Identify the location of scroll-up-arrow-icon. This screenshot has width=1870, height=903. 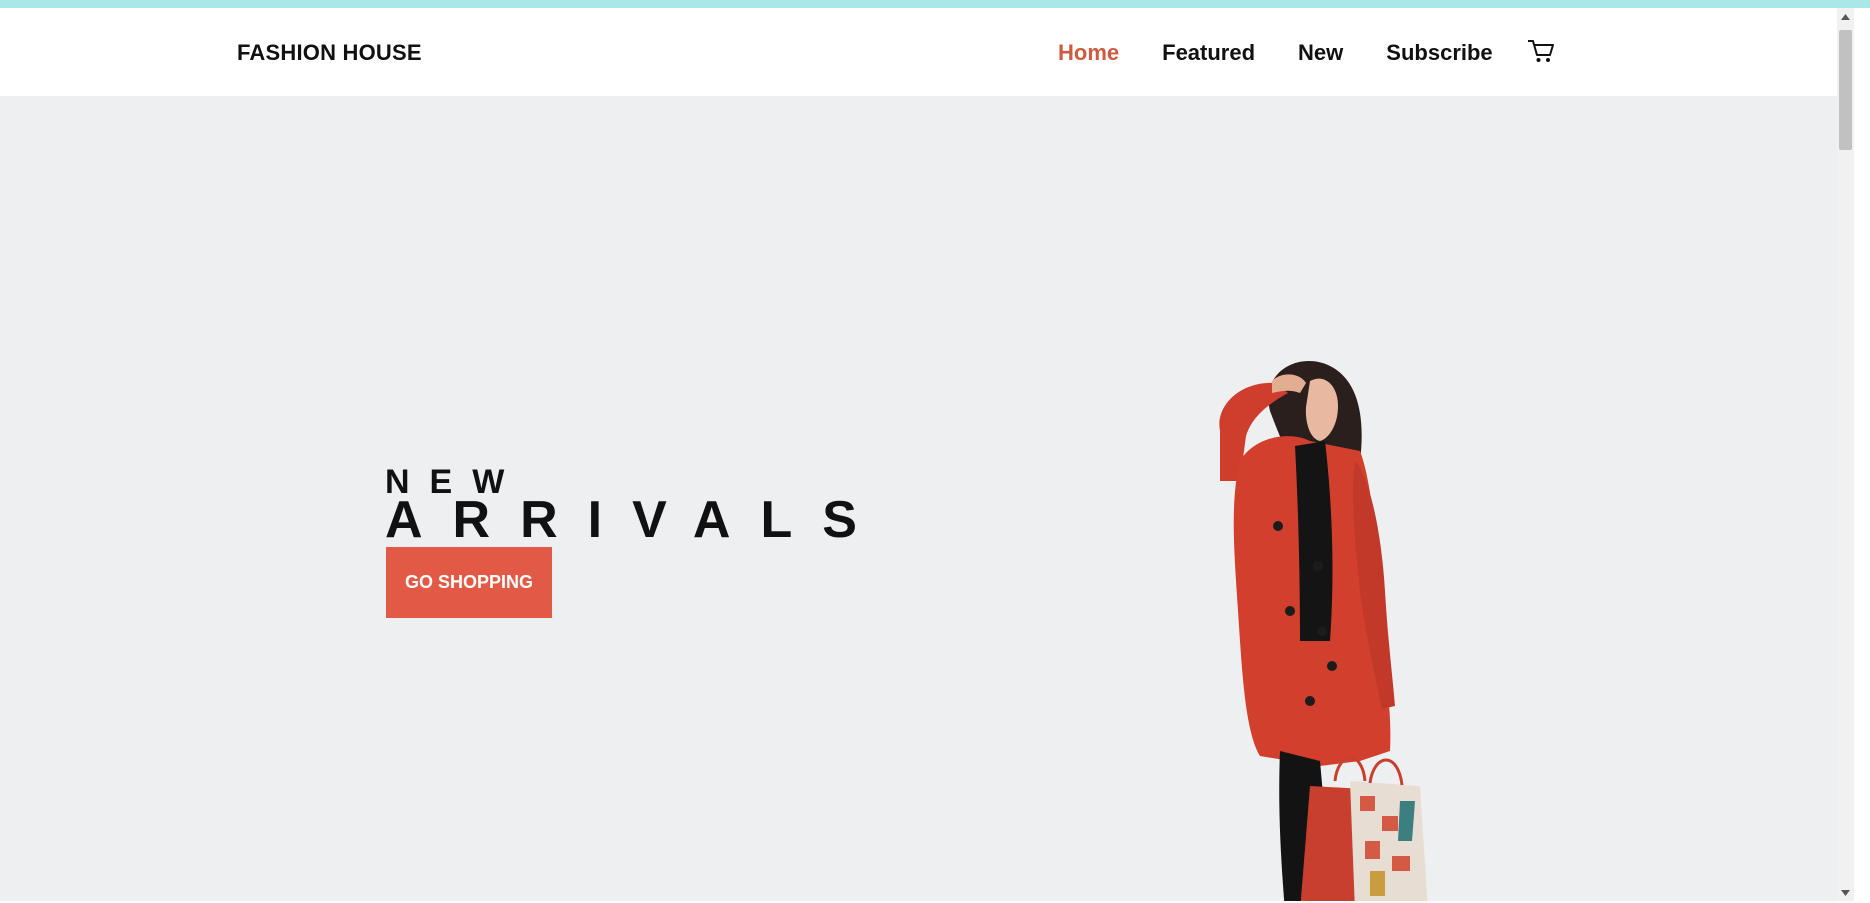
(1845, 16).